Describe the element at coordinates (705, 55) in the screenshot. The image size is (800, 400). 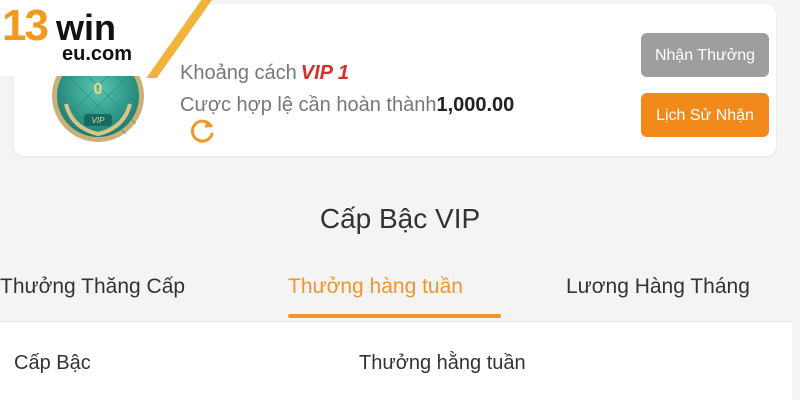
I see `claim-reward-button: Nhận Thưởng` at that location.